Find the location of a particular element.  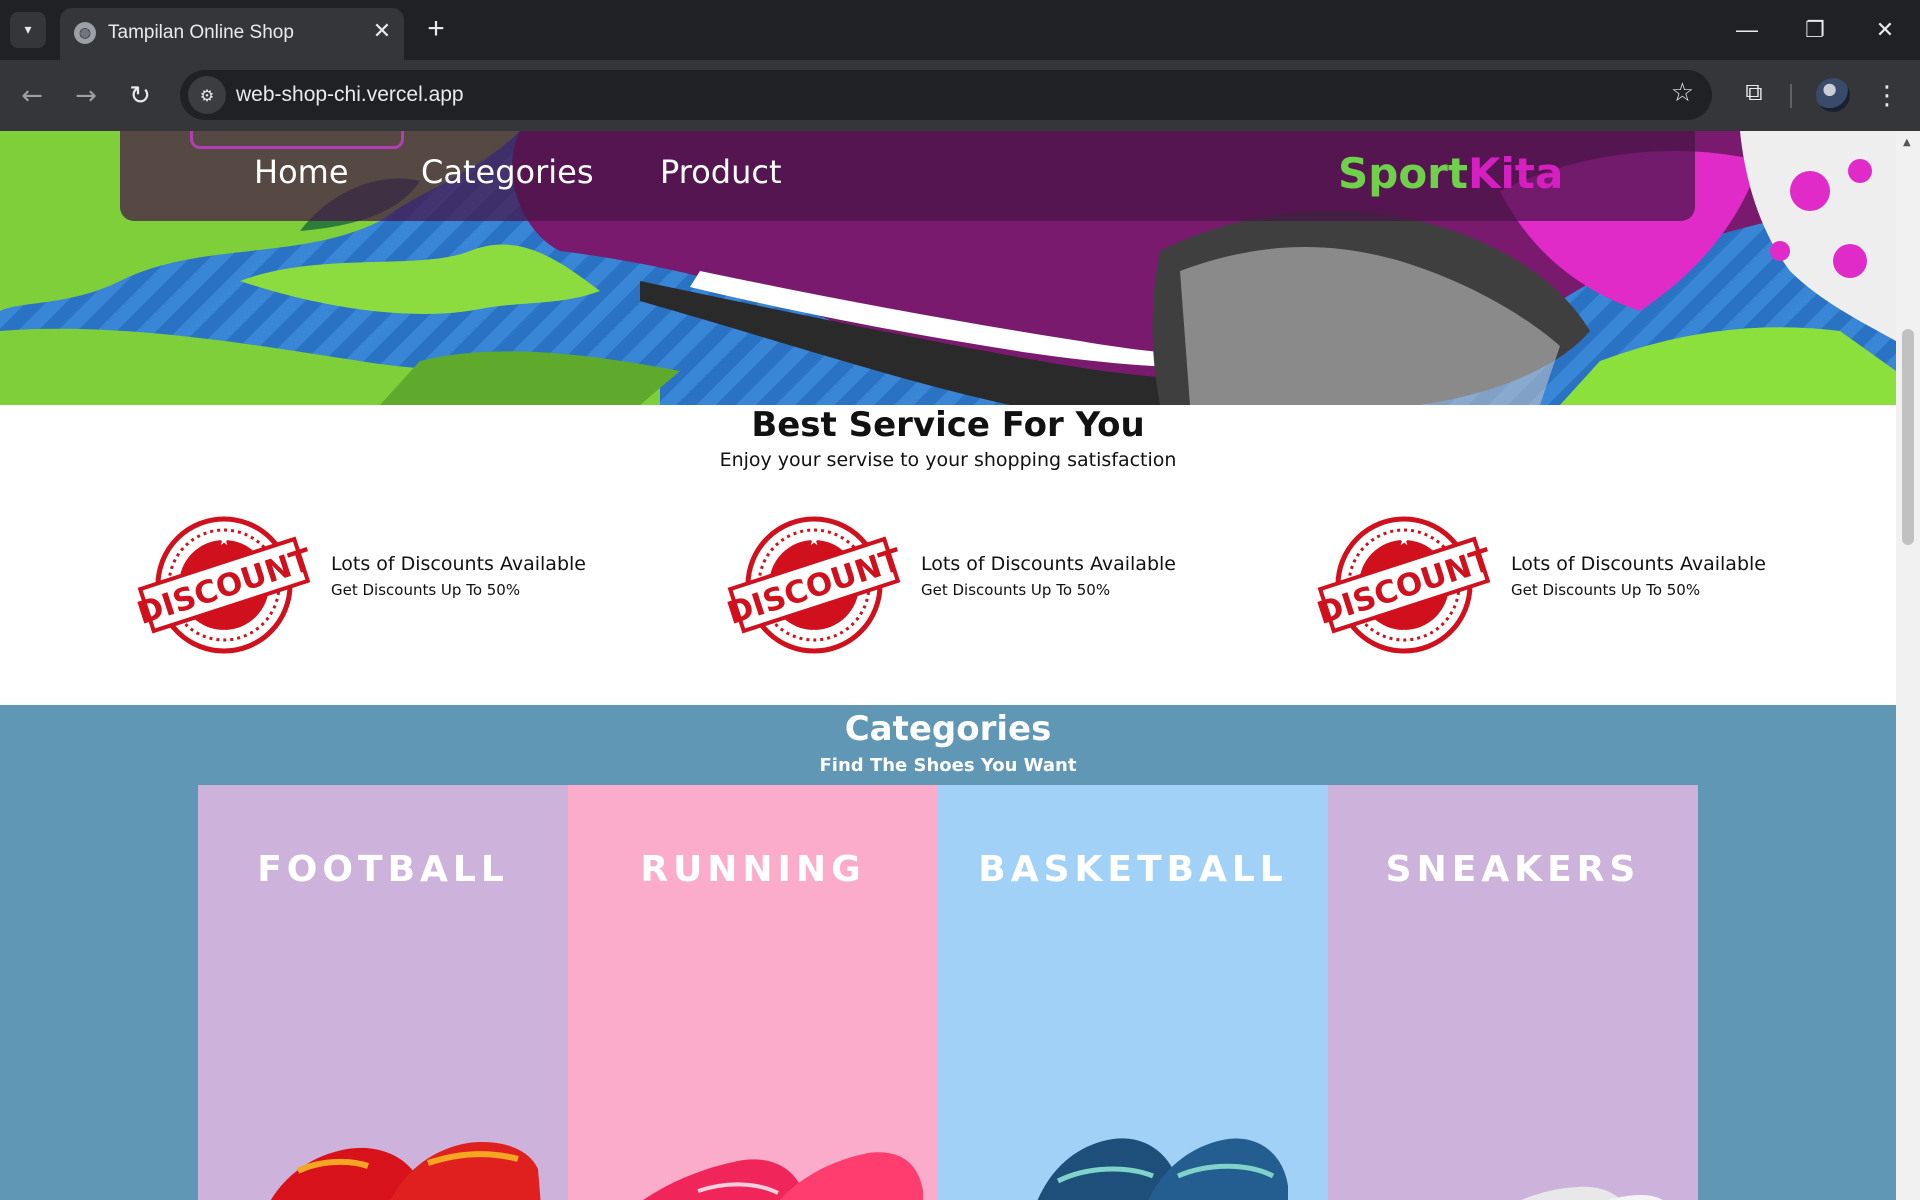

kebab-menu-icon: ⋮ is located at coordinates (1887, 96).